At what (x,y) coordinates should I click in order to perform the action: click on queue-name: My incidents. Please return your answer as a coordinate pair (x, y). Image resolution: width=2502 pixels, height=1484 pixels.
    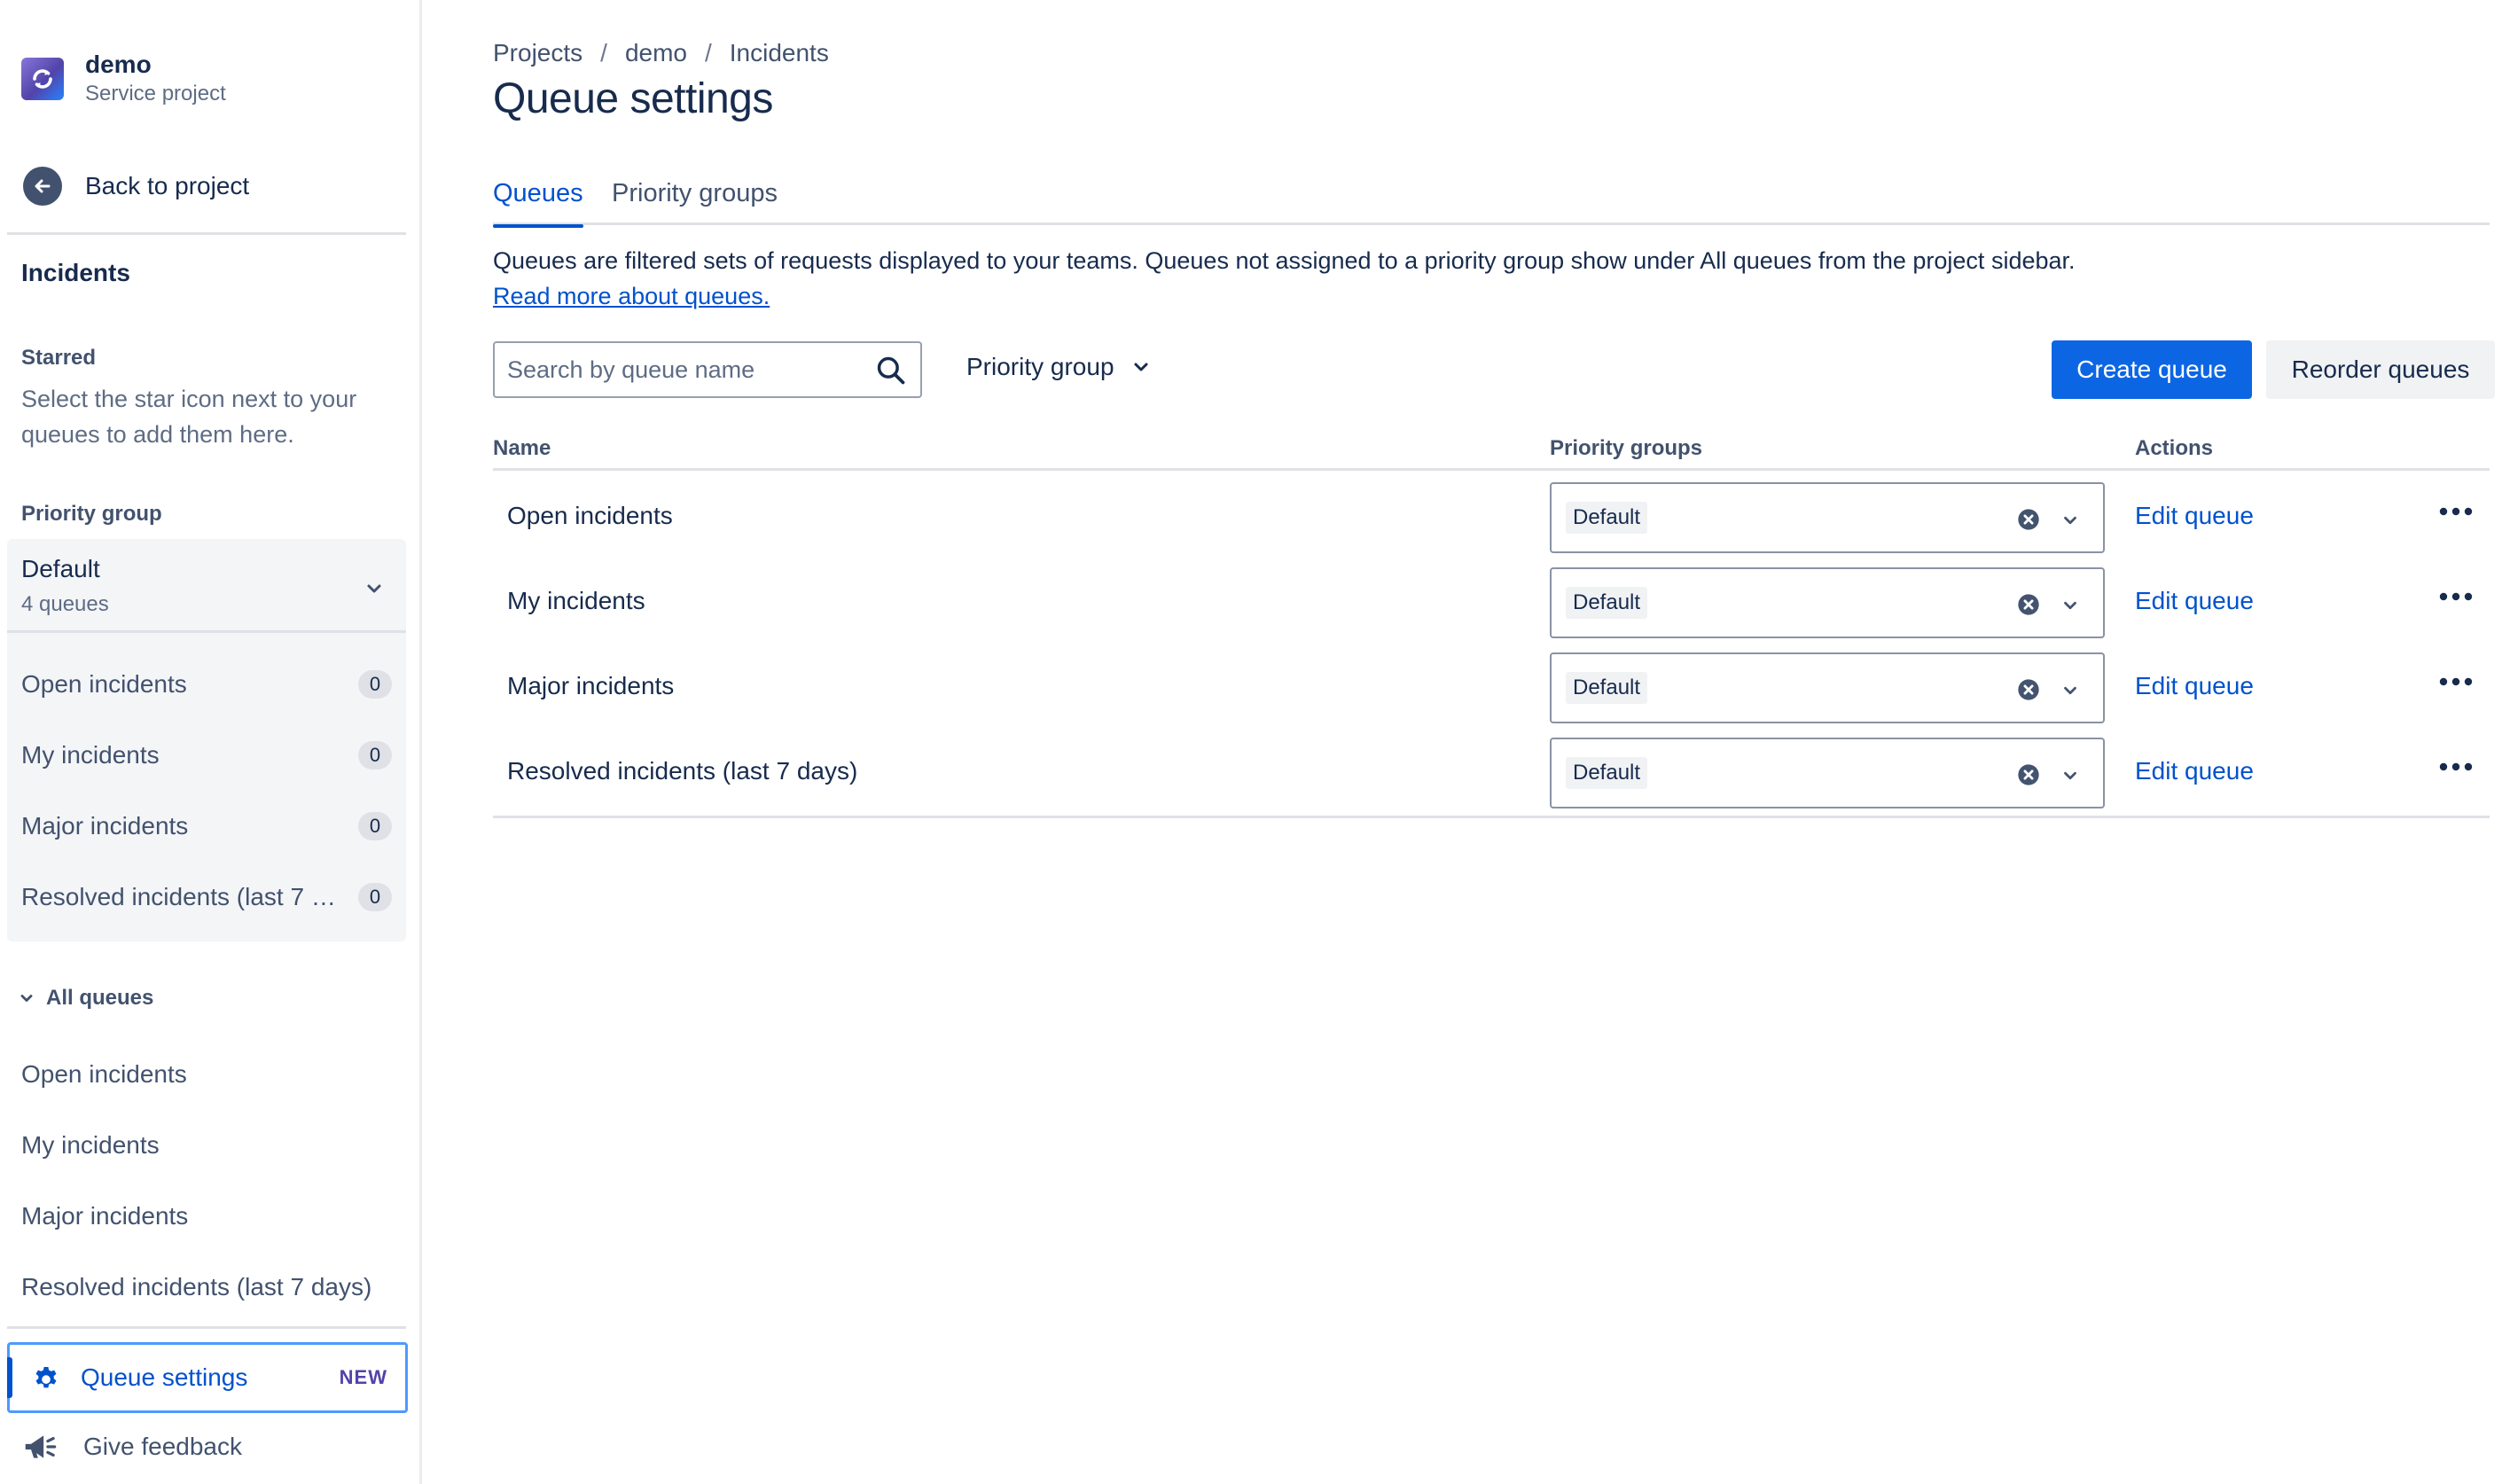
    Looking at the image, I should click on (576, 600).